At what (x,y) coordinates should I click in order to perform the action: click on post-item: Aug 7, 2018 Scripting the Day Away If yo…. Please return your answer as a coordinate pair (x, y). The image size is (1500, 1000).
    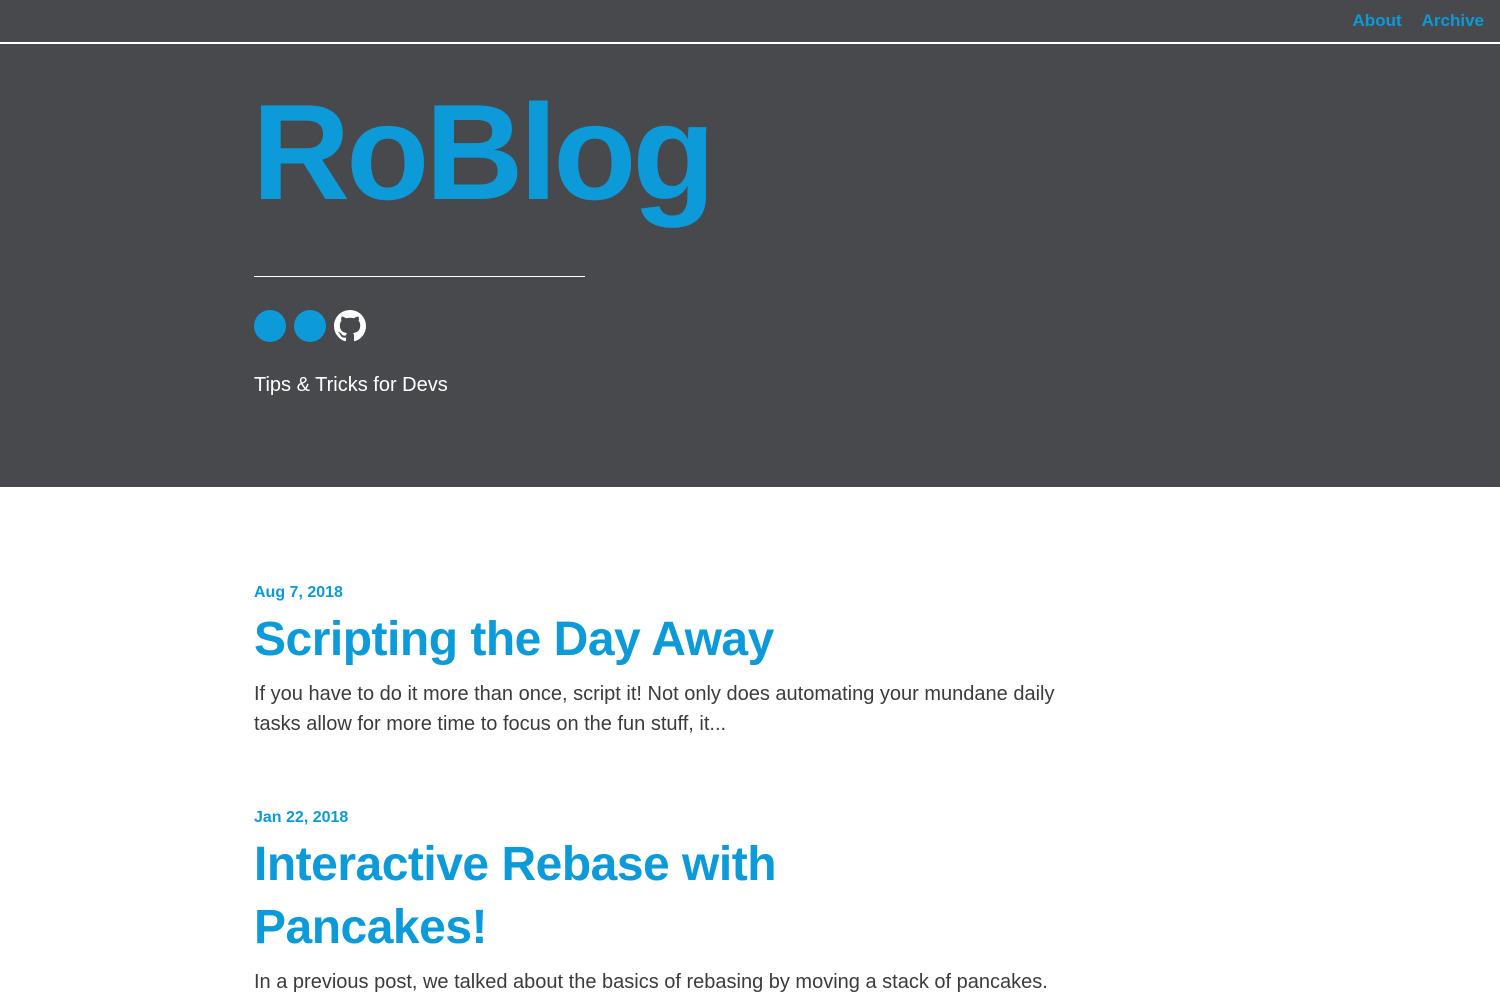
    Looking at the image, I should click on (674, 661).